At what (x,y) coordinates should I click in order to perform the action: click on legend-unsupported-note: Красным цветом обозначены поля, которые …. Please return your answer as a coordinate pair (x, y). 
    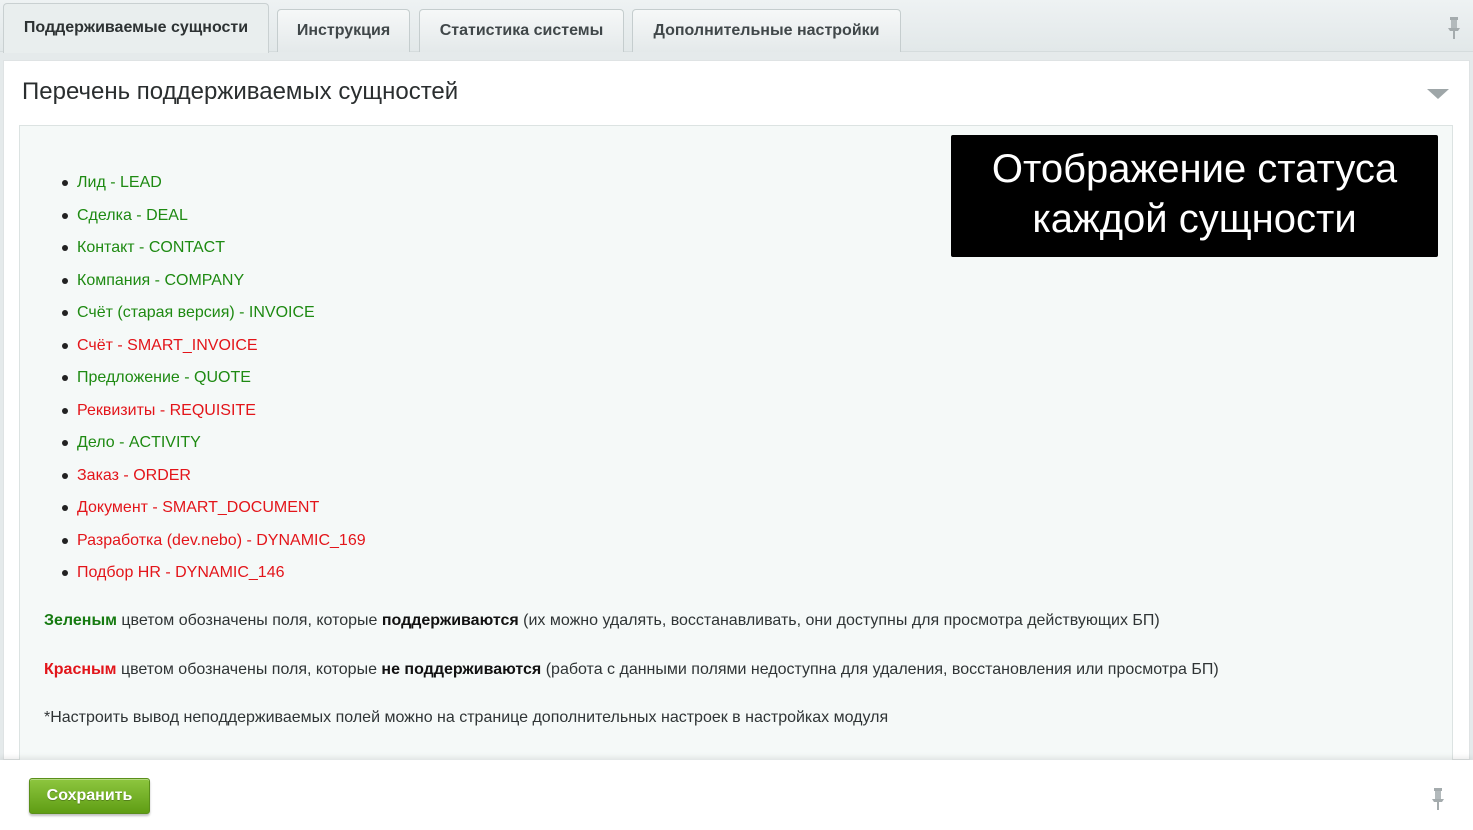
    Looking at the image, I should click on (631, 670).